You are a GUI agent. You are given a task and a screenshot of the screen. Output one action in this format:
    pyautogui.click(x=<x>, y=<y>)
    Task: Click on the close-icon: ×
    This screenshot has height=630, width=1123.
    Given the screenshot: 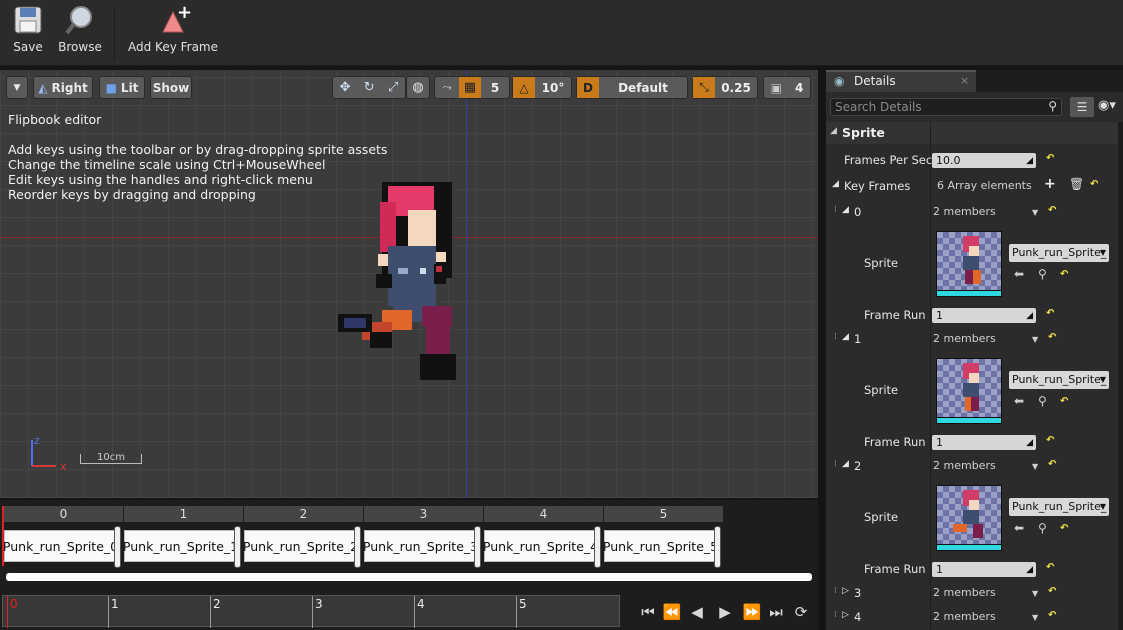 What is the action you would take?
    pyautogui.click(x=964, y=80)
    